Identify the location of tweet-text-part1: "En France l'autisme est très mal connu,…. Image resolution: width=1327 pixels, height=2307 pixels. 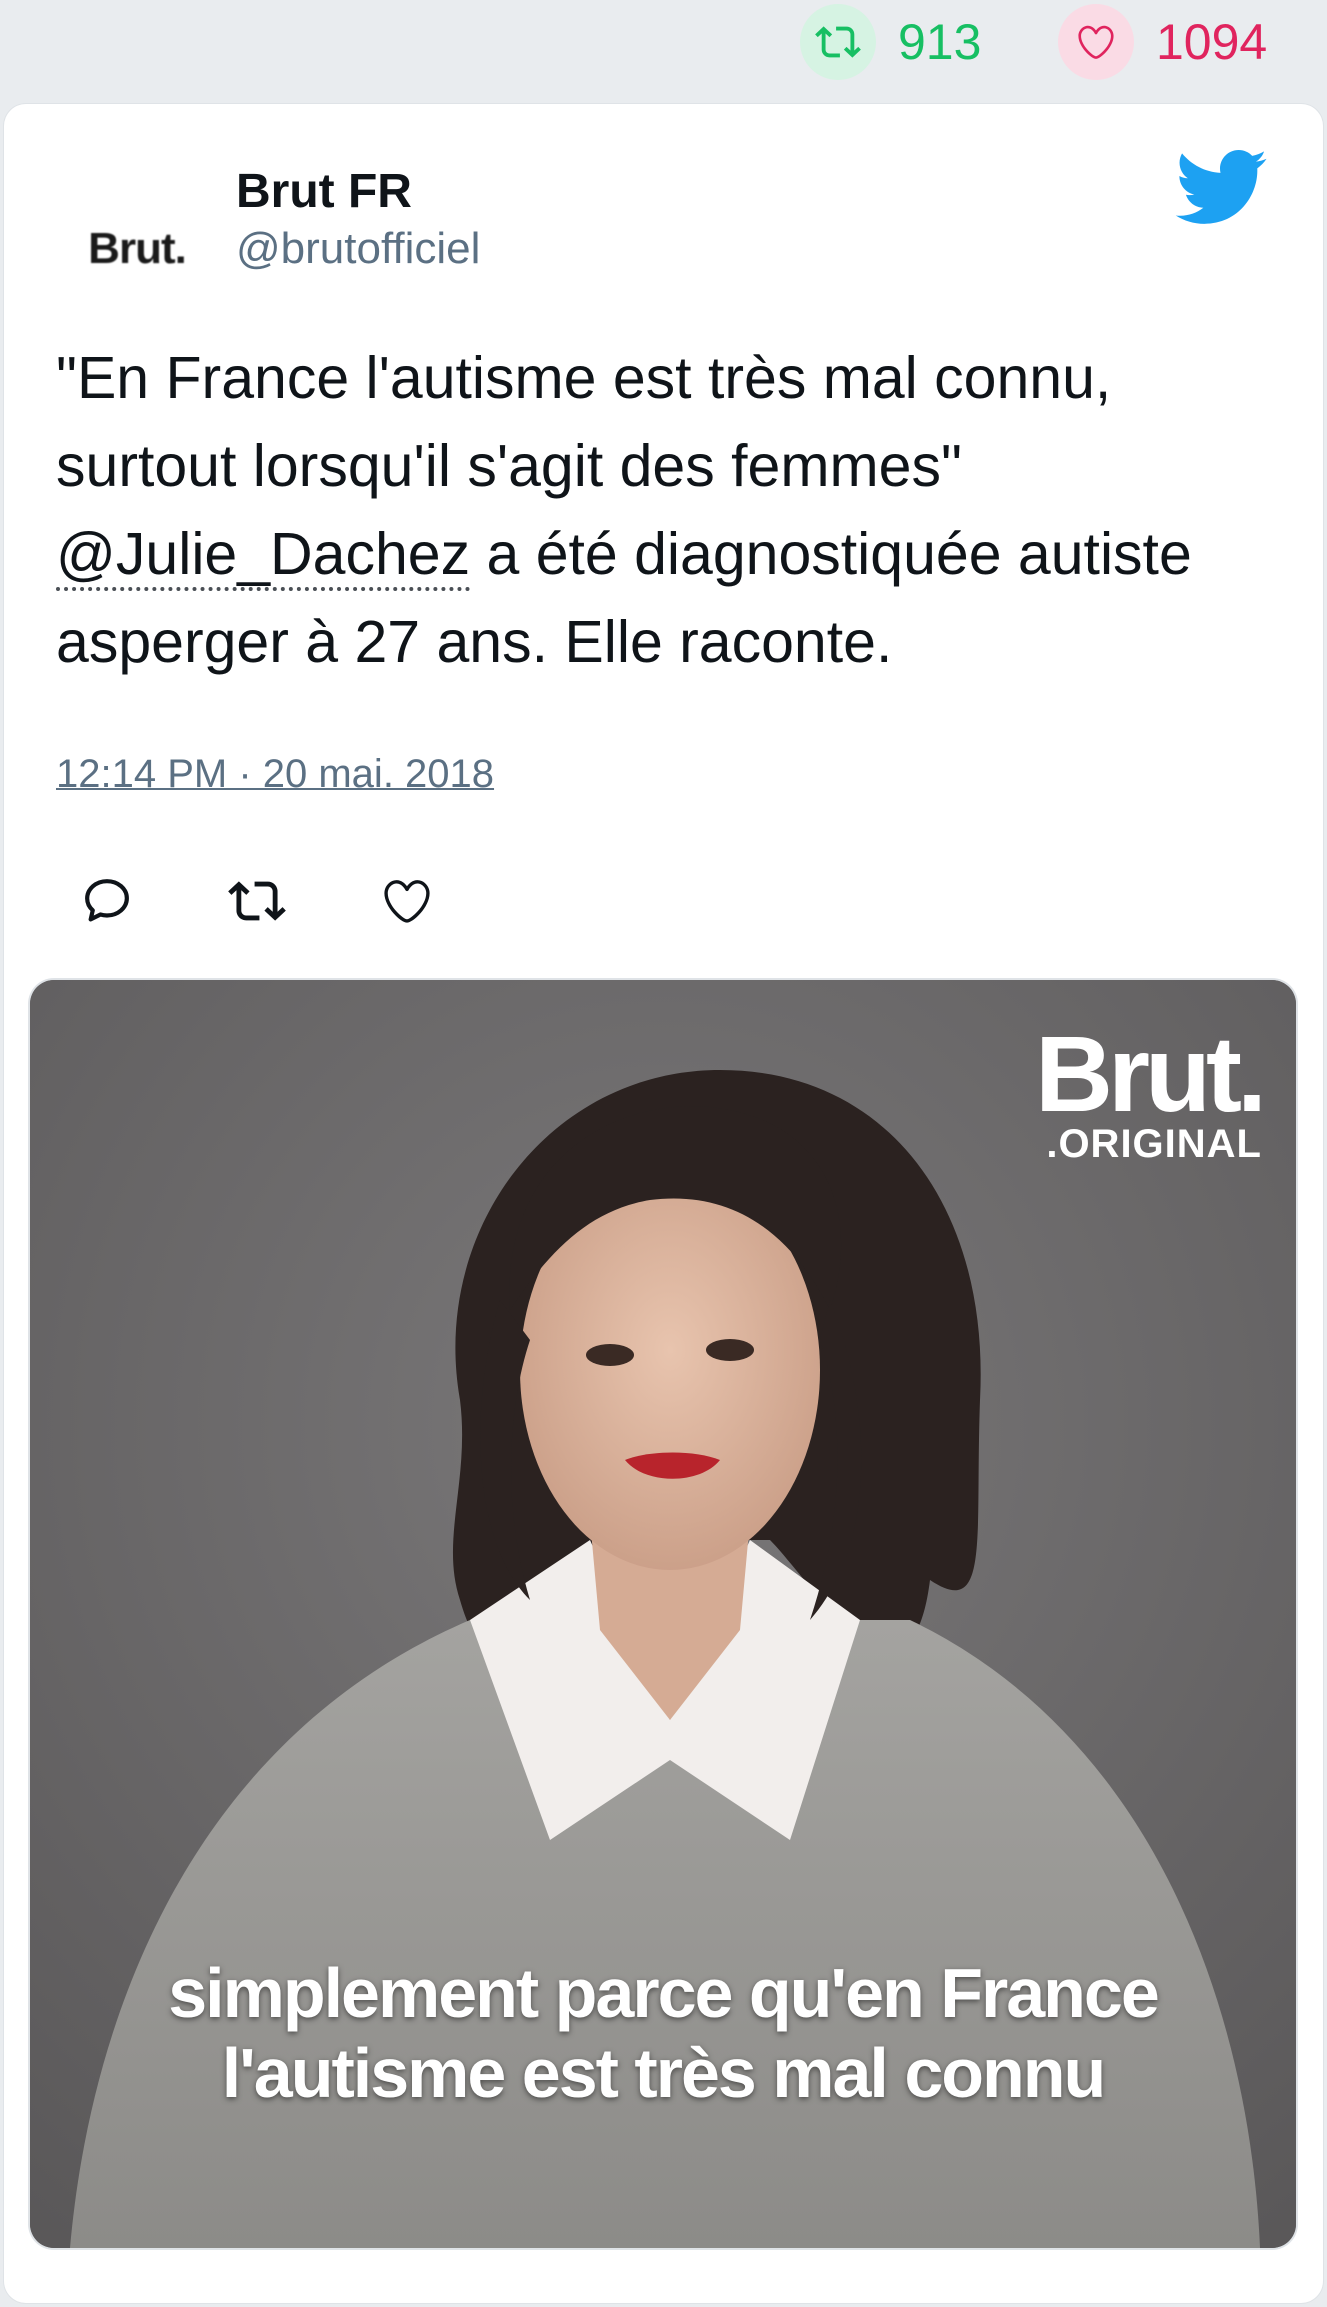
(584, 422).